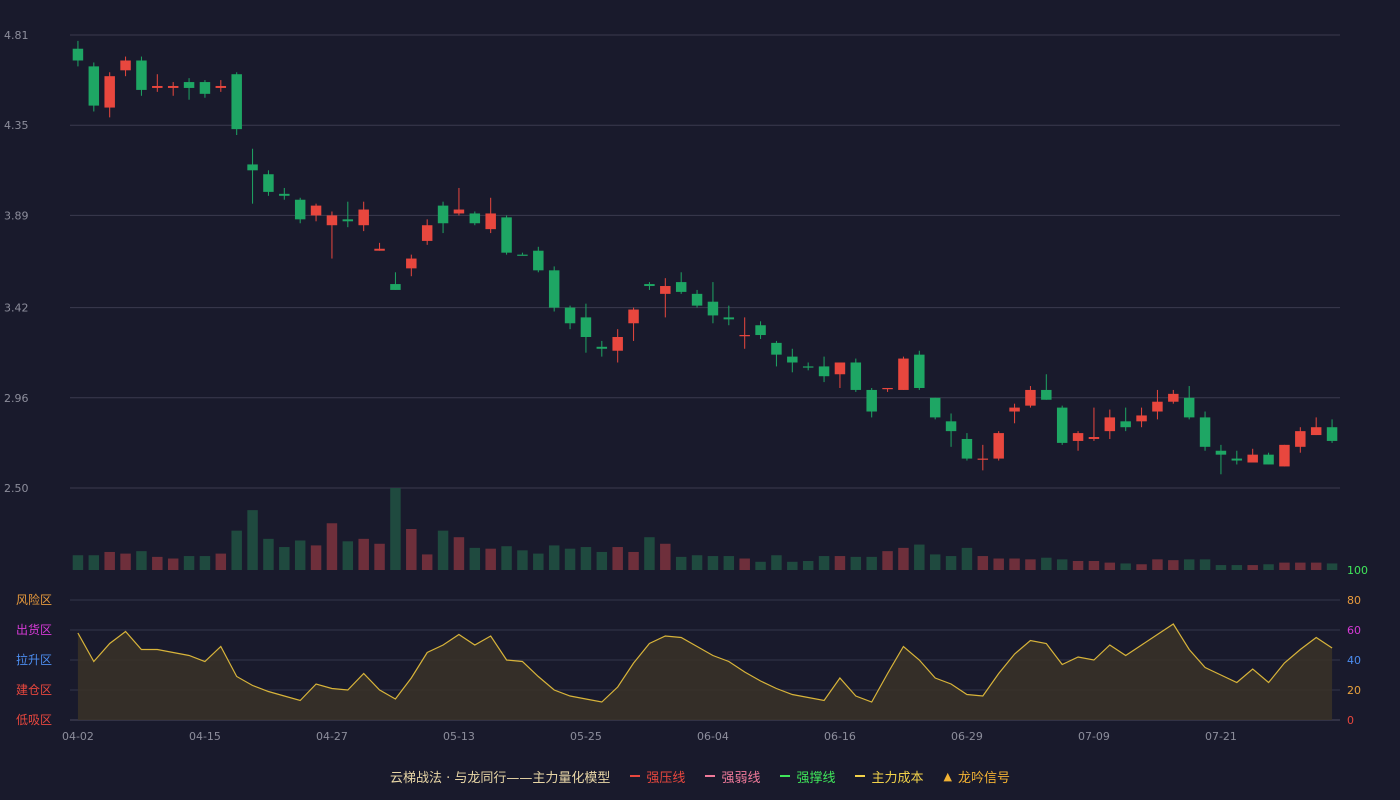 This screenshot has width=1400, height=800. Describe the element at coordinates (500, 778) in the screenshot. I see `legend-title: 云梯战法 · 与龙同行——主力量化模型` at that location.